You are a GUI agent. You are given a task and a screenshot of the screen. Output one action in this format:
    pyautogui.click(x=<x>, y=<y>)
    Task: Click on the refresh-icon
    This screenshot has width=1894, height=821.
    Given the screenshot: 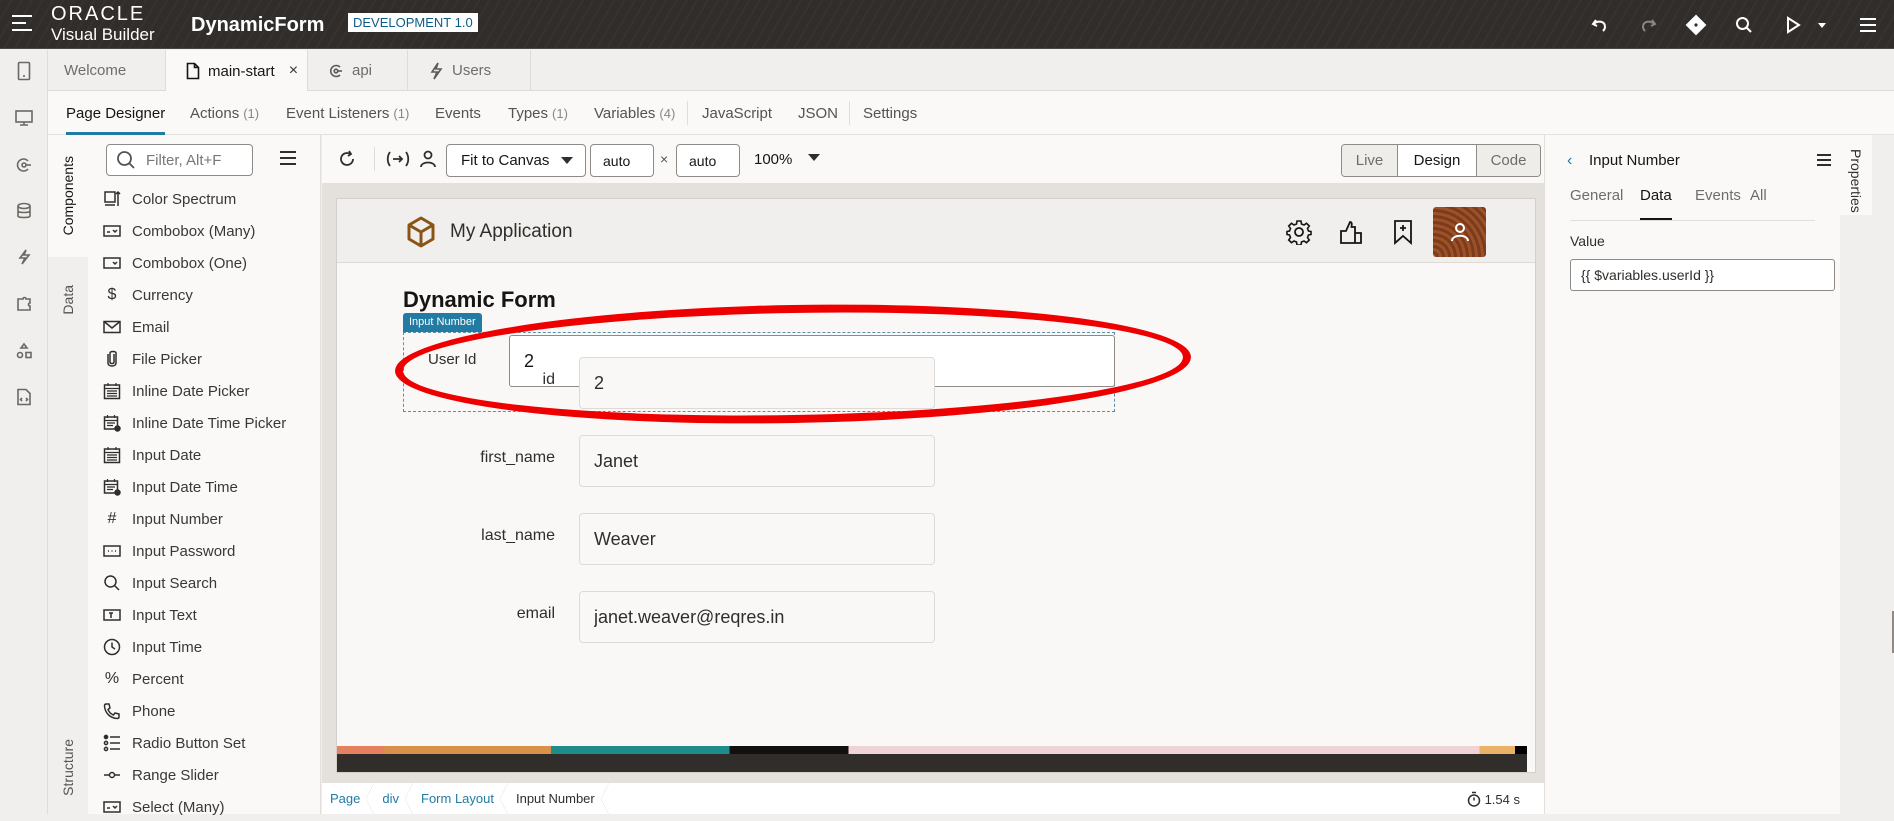 What is the action you would take?
    pyautogui.click(x=347, y=159)
    